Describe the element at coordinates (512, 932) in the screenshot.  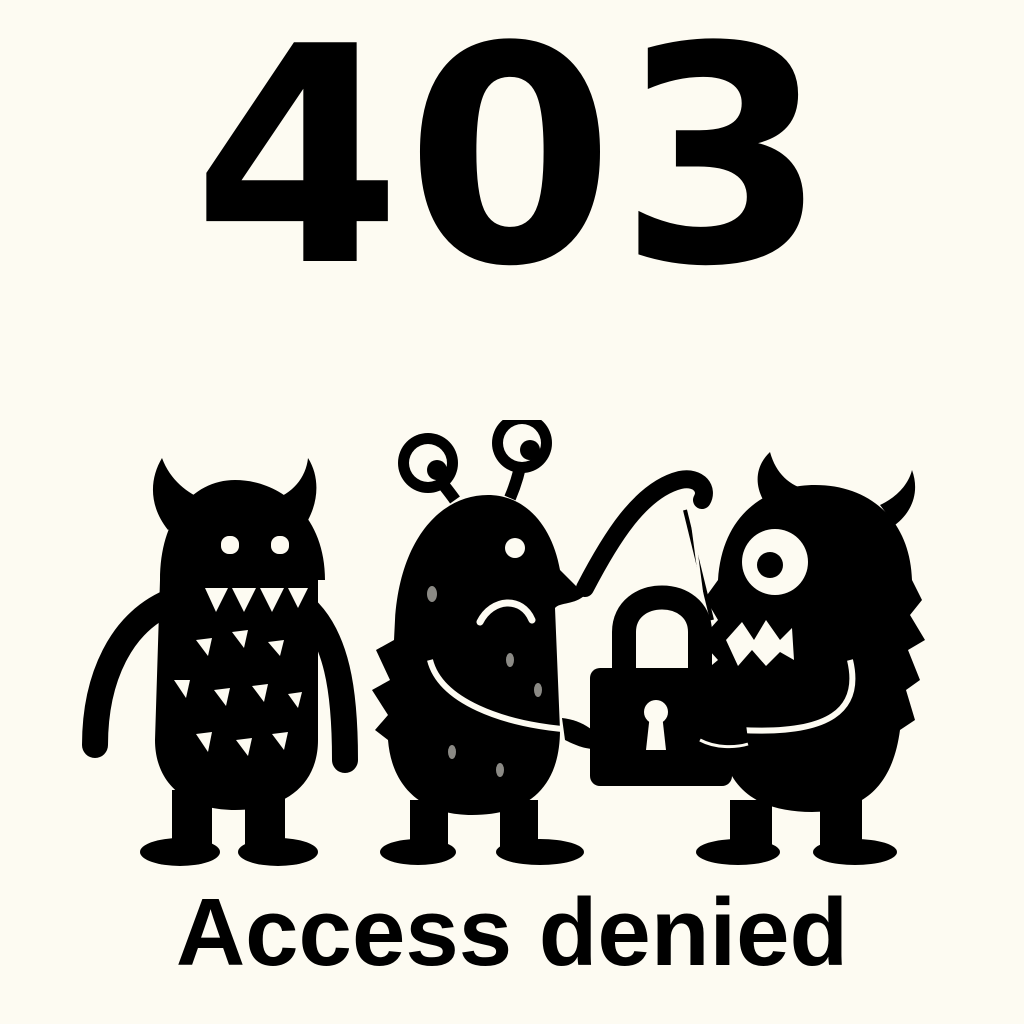
I see `error-message: Access denied` at that location.